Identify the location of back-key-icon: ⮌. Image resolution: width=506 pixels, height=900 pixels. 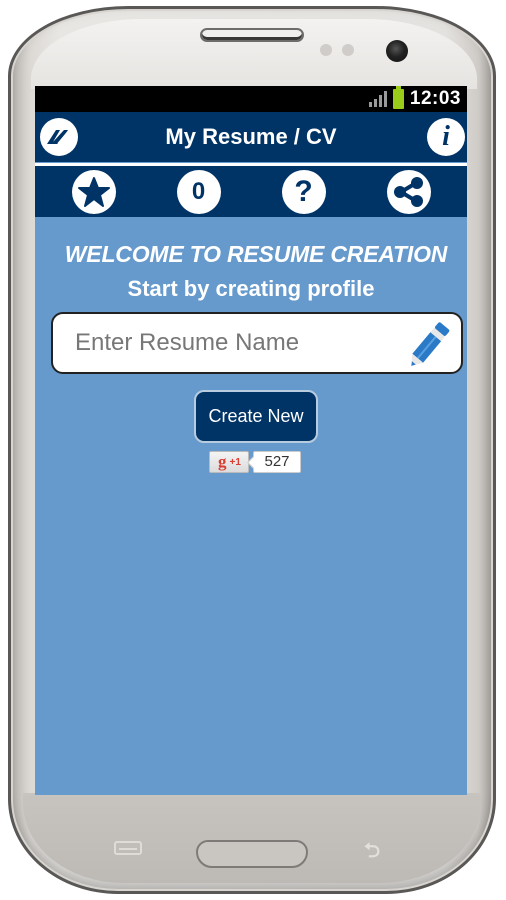
(372, 853).